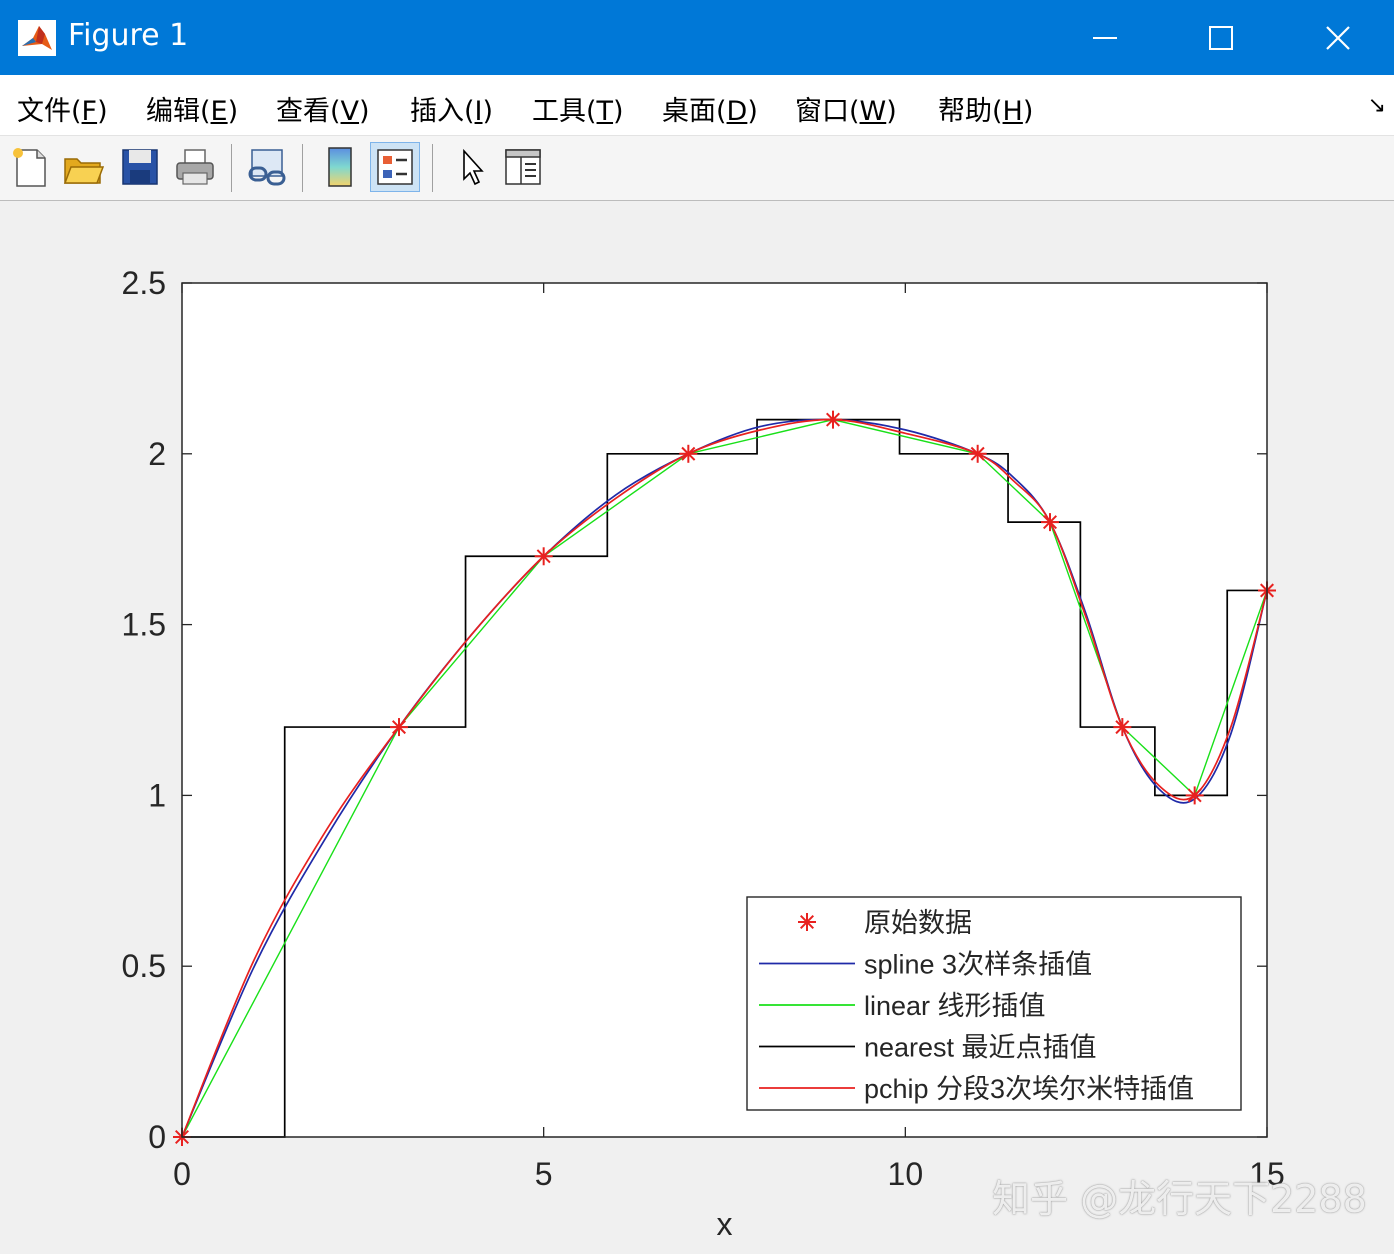 Image resolution: width=1394 pixels, height=1254 pixels. Describe the element at coordinates (955, 1006) in the screenshot. I see `legend-label: linear 线形插值` at that location.